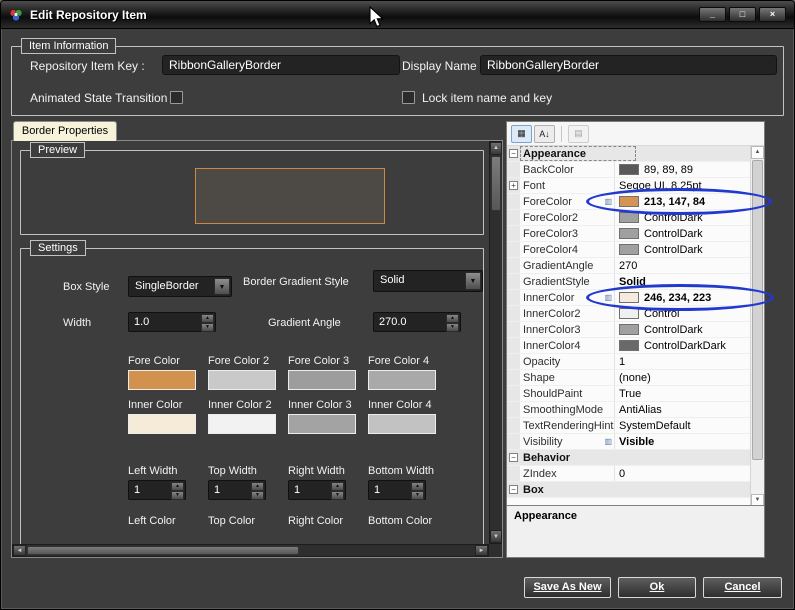  Describe the element at coordinates (629, 314) in the screenshot. I see `property-row: InnerColor2 Control` at that location.